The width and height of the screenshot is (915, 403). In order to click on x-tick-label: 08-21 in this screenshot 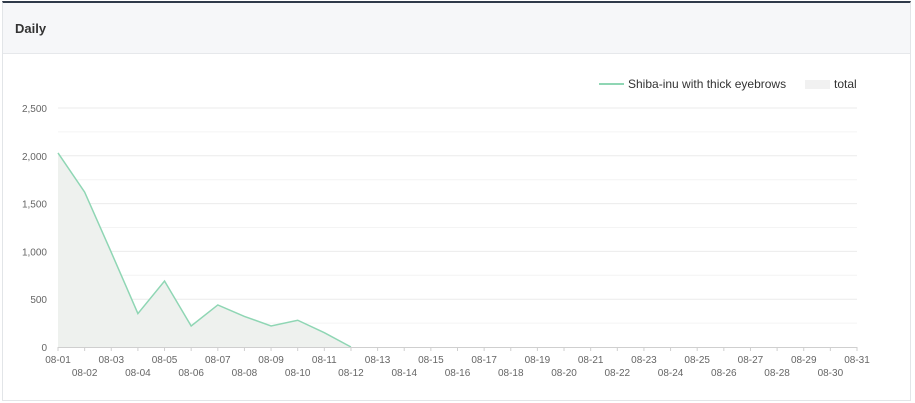, I will do `click(591, 360)`.